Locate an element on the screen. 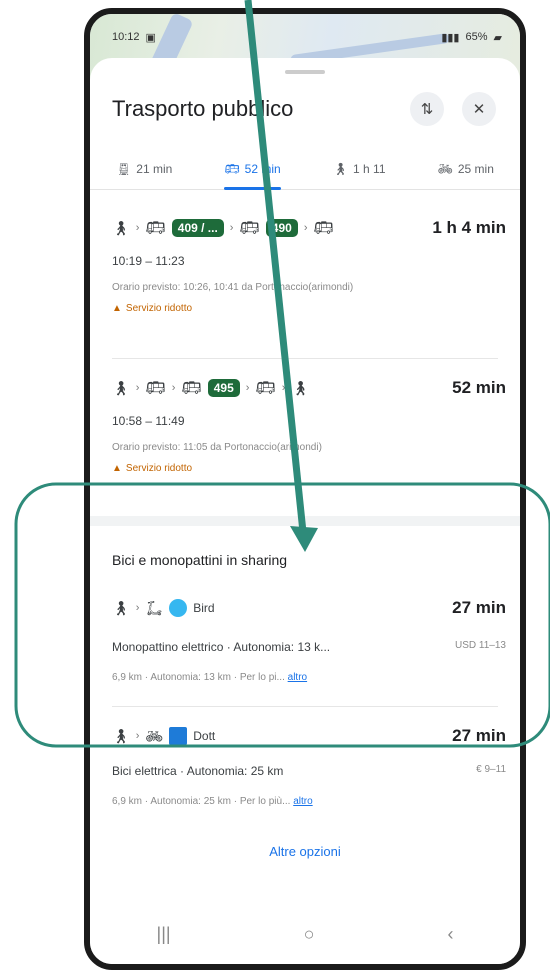 This screenshot has width=550, height=974. line-badge: 490 is located at coordinates (281, 228).